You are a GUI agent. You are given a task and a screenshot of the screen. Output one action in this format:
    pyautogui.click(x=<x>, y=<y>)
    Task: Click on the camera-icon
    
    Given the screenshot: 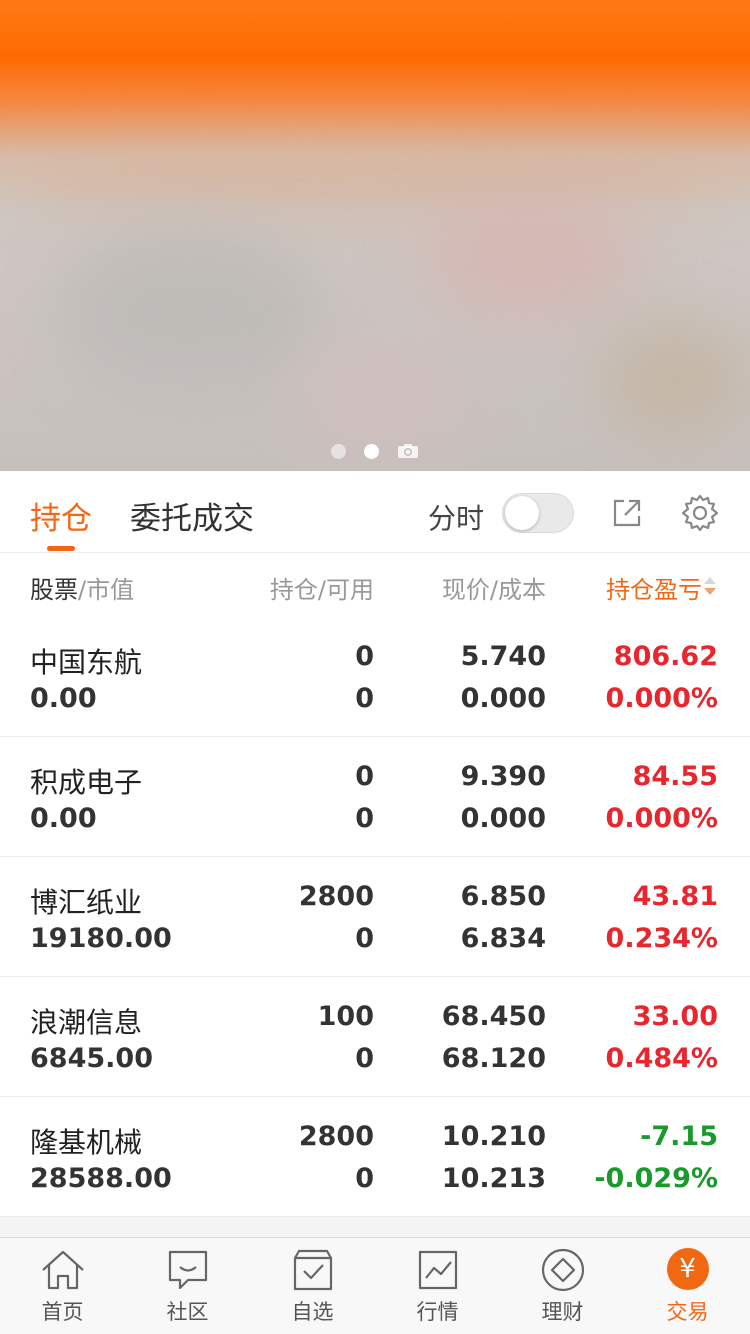 What is the action you would take?
    pyautogui.click(x=408, y=451)
    